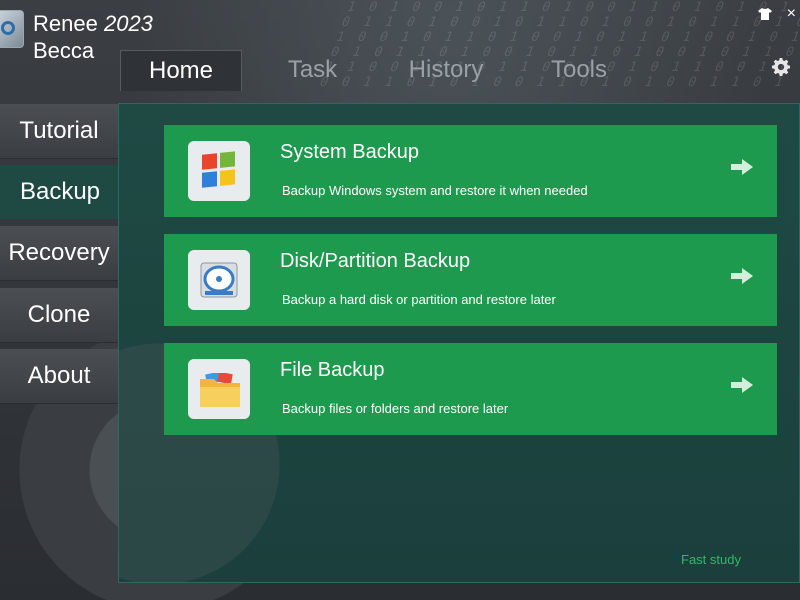 This screenshot has width=800, height=600. Describe the element at coordinates (349, 152) in the screenshot. I see `card-title: System Backup` at that location.